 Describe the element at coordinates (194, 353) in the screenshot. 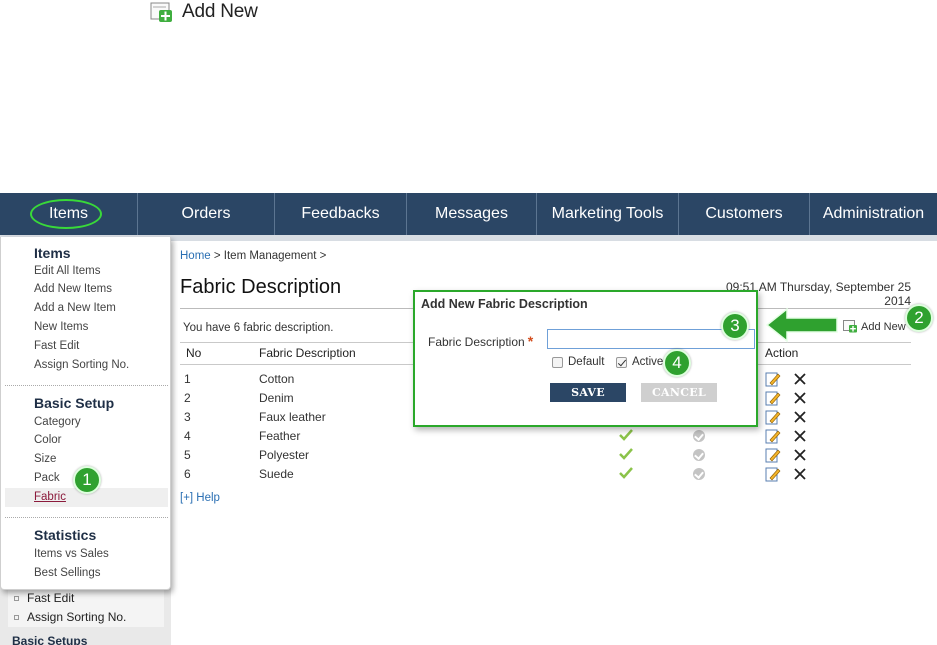

I see `column-header-no: No` at that location.